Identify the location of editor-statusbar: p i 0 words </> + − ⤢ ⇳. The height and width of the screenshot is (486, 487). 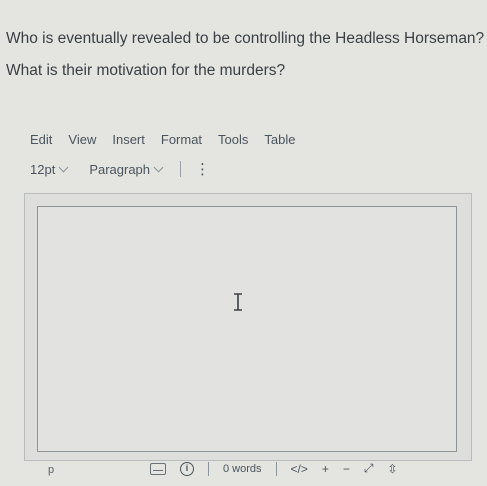
(243, 472).